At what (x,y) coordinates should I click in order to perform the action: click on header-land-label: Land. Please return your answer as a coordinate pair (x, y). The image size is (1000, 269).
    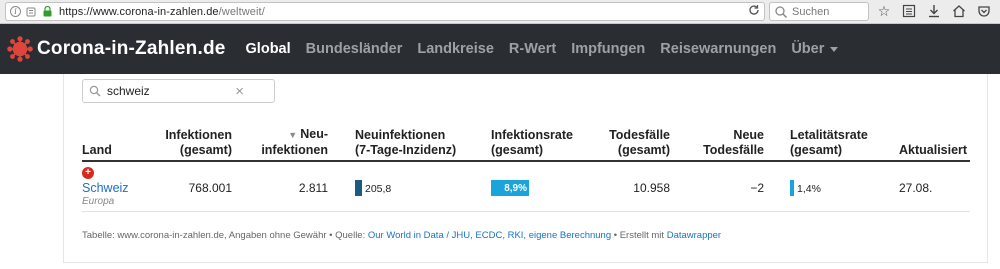
    Looking at the image, I should click on (97, 150).